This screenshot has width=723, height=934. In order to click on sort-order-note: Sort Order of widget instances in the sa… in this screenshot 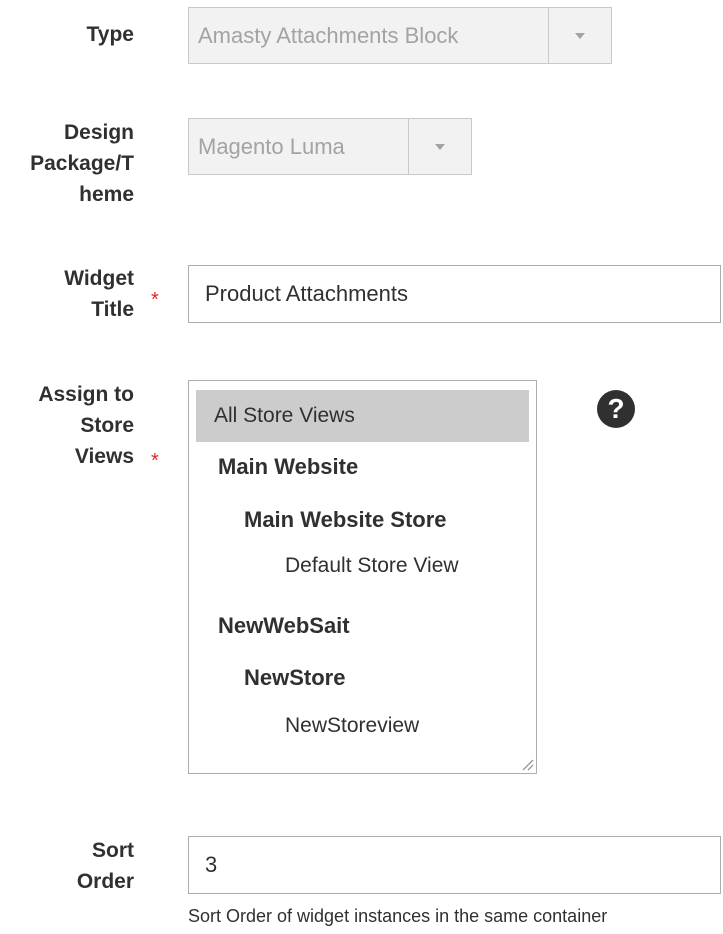, I will do `click(398, 916)`.